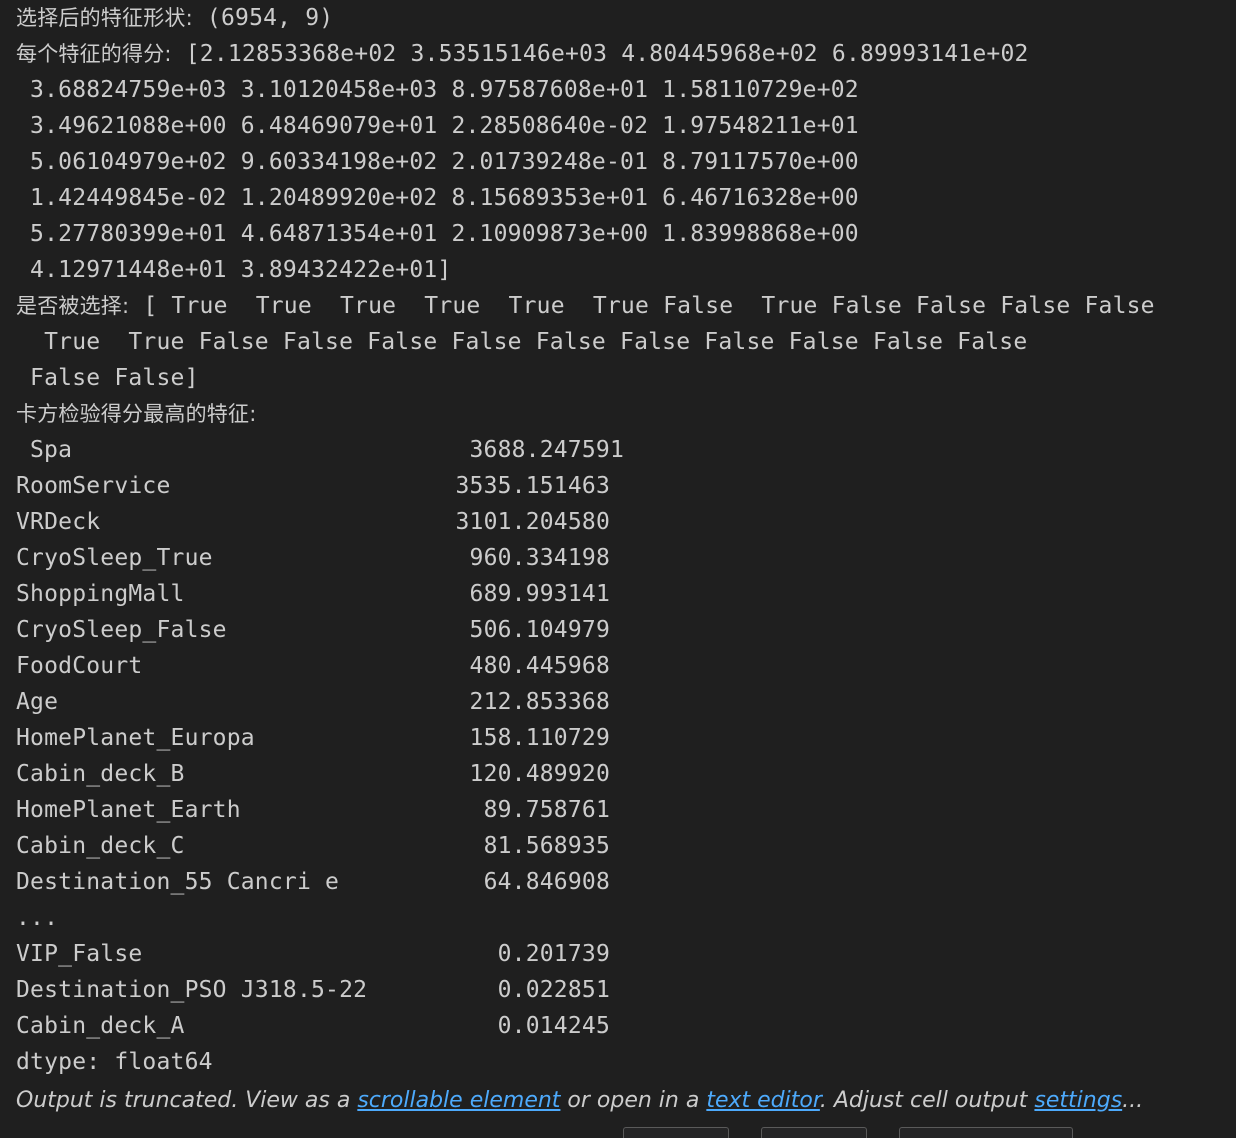 This screenshot has width=1236, height=1138. Describe the element at coordinates (136, 414) in the screenshot. I see `top-features-label: 卡方检验得分最高的特征:` at that location.